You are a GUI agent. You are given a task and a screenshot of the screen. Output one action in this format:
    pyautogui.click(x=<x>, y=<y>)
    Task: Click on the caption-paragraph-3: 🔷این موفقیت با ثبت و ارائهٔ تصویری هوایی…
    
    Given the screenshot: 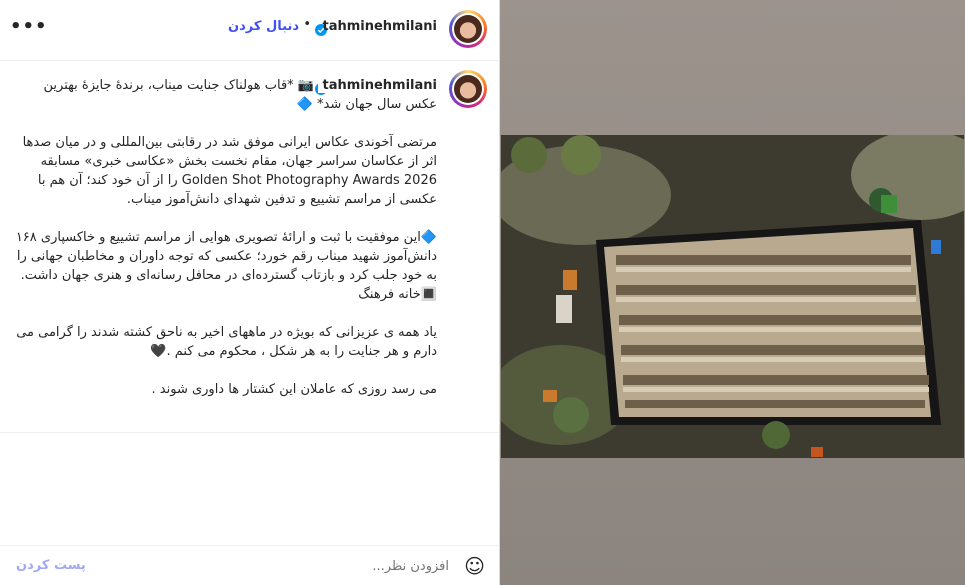 What is the action you would take?
    pyautogui.click(x=226, y=266)
    